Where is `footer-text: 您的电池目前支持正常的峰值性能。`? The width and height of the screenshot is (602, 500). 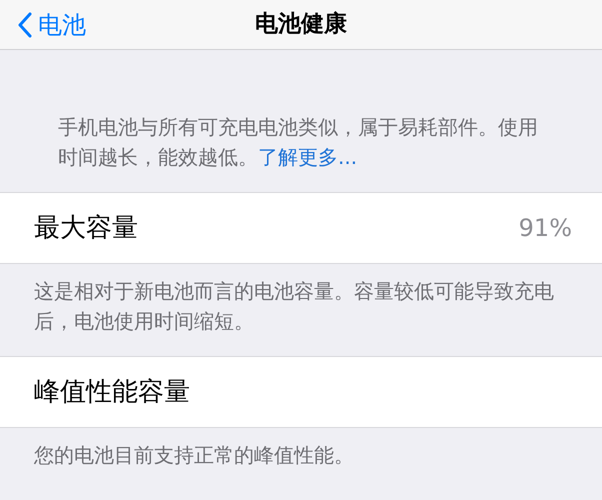 footer-text: 您的电池目前支持正常的峰值性能。 is located at coordinates (194, 455).